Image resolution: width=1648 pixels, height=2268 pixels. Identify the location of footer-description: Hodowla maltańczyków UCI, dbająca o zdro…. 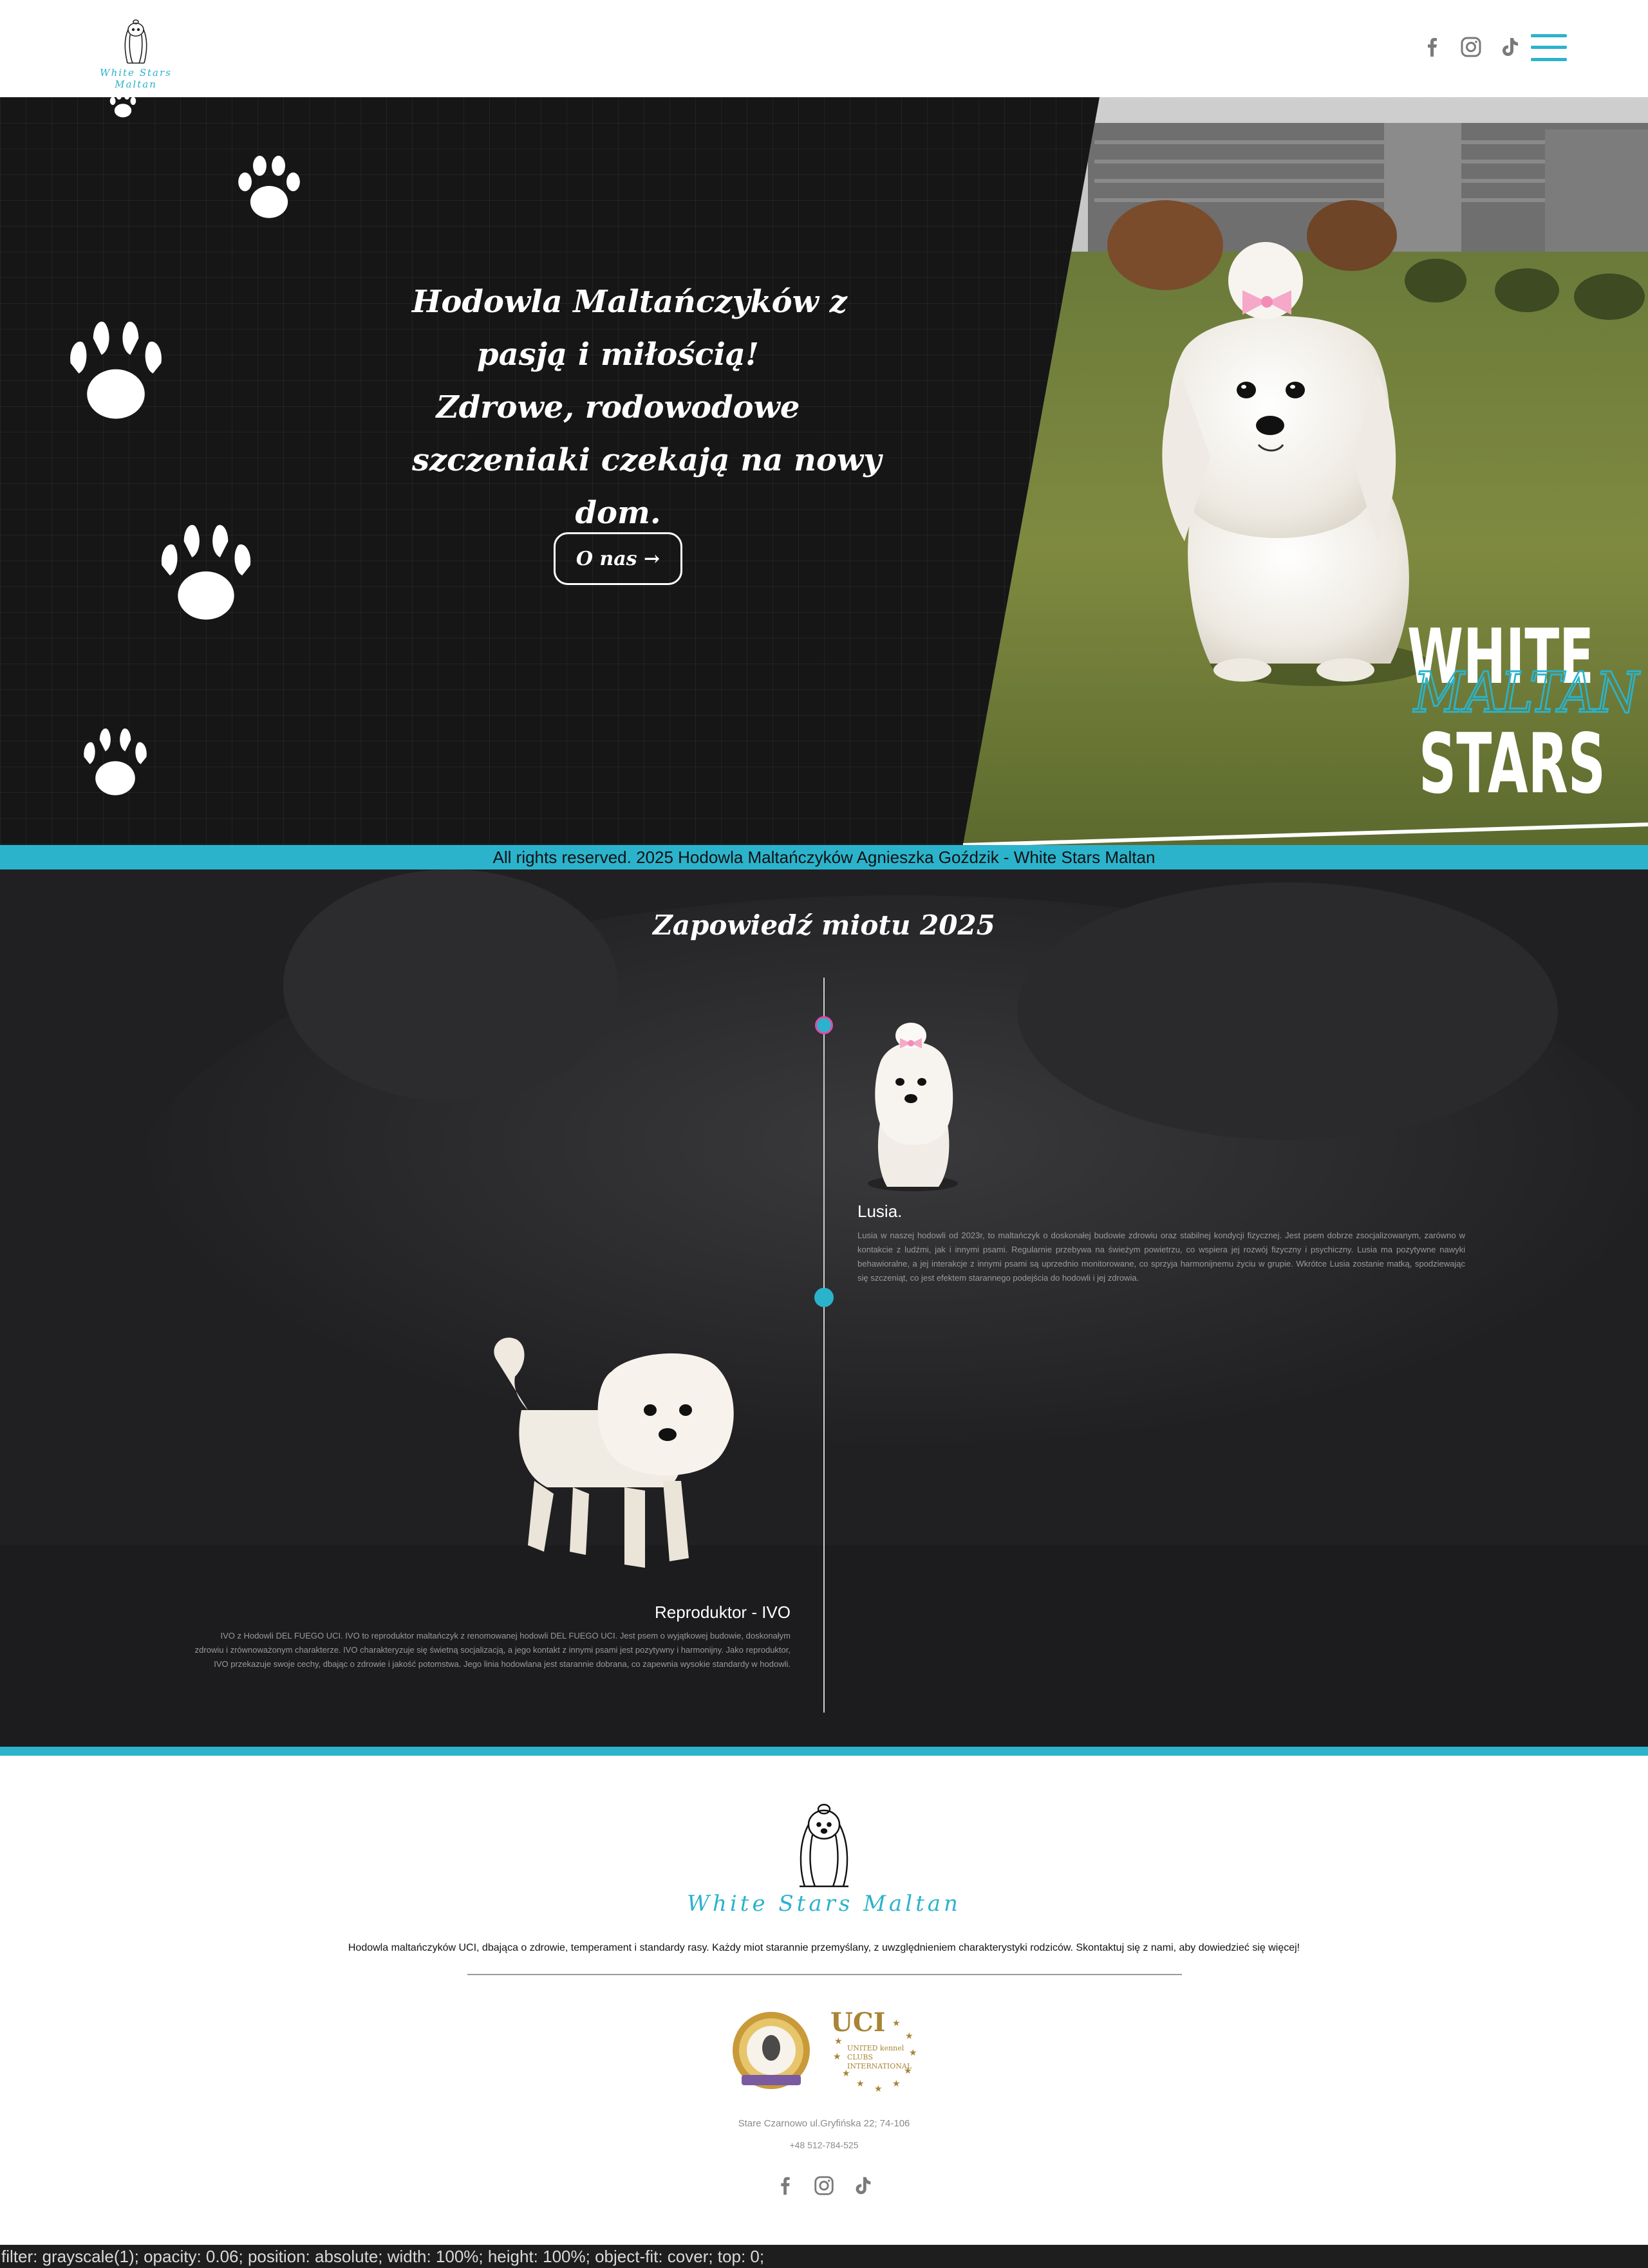
(824, 1947).